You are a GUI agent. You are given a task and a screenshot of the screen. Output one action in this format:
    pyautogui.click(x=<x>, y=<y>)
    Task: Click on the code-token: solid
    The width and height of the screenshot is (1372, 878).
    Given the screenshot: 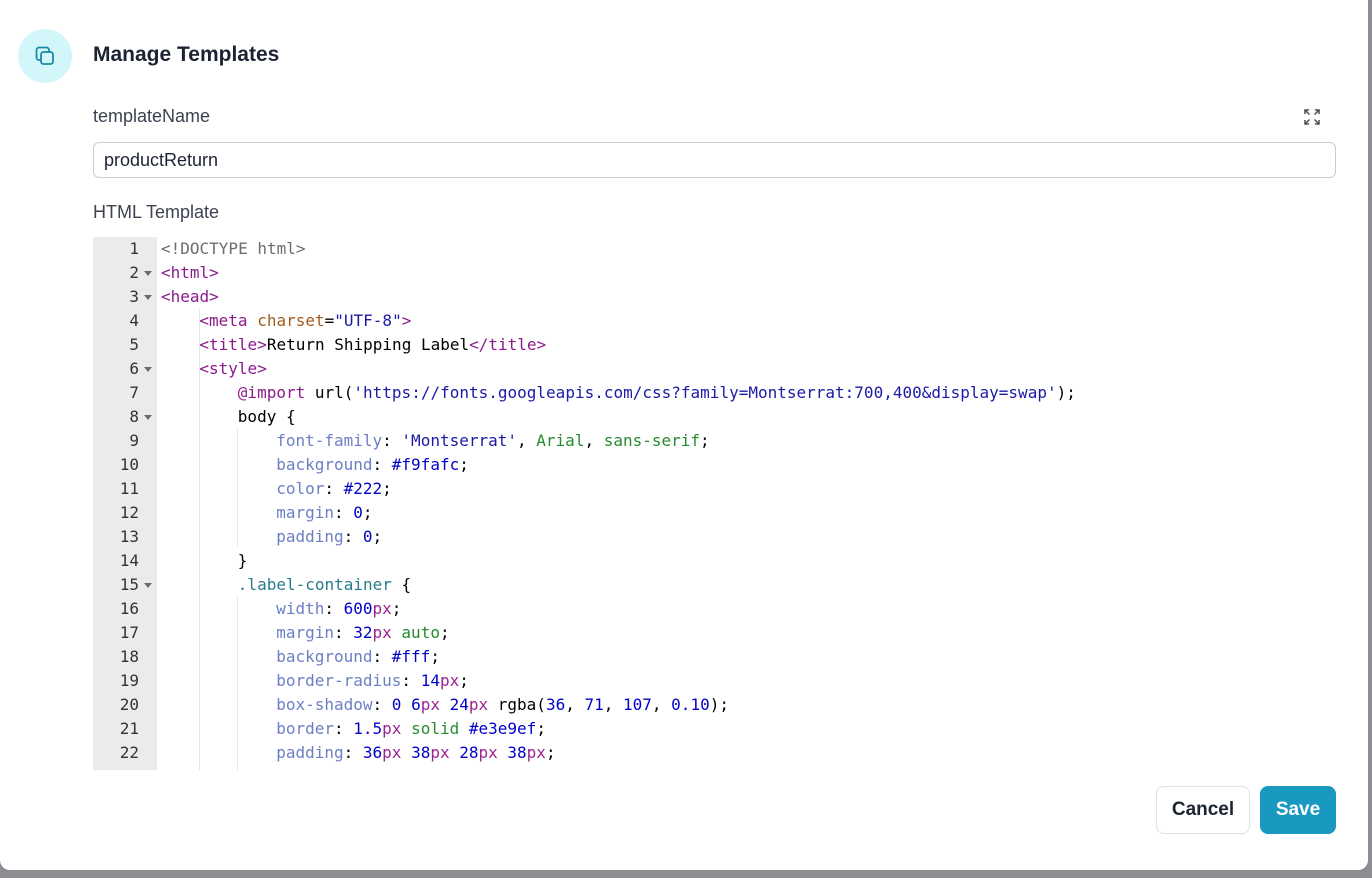 What is the action you would take?
    pyautogui.click(x=435, y=728)
    